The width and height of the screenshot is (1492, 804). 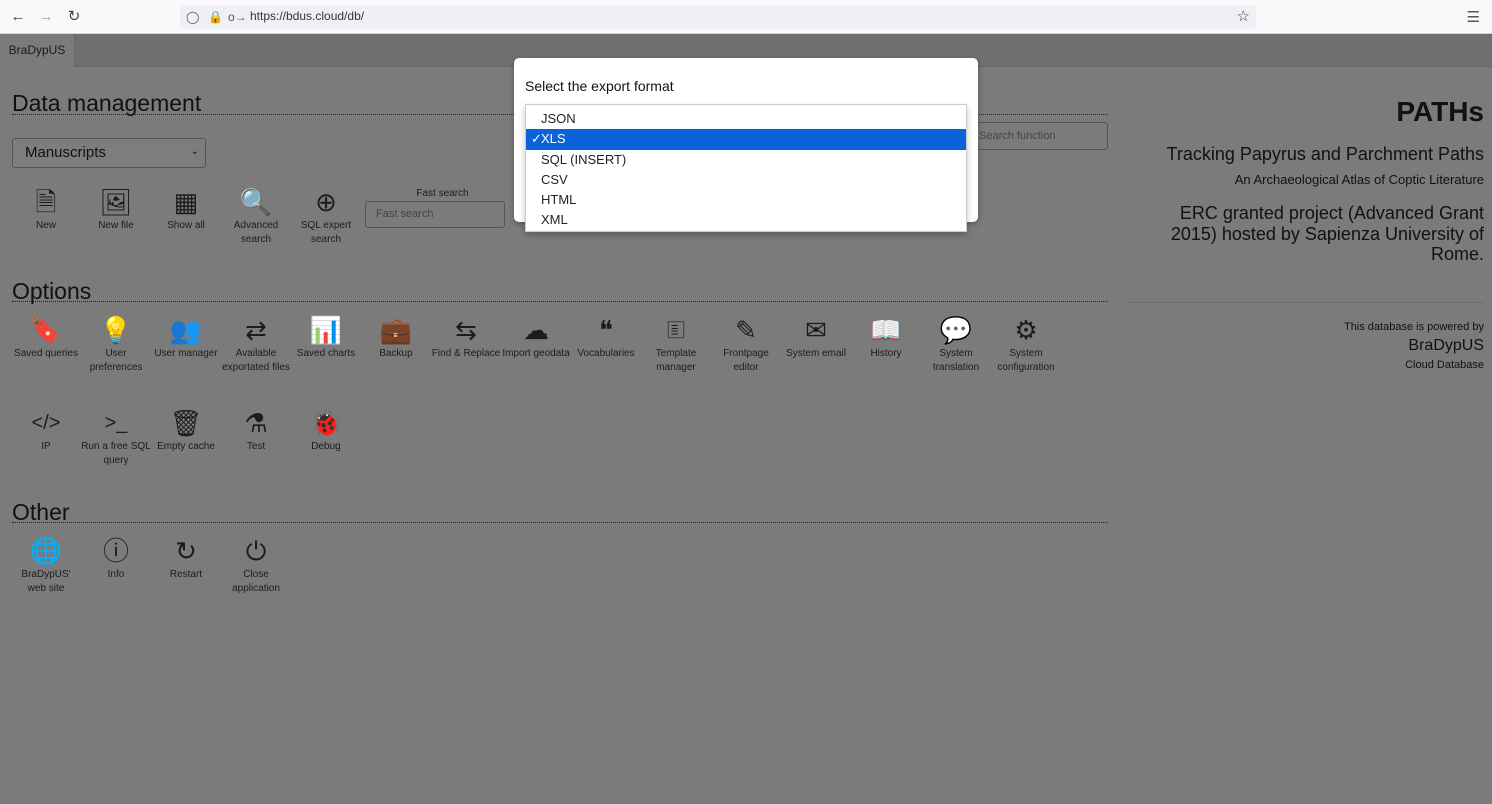 I want to click on table-icon: ▦, so click(x=186, y=202).